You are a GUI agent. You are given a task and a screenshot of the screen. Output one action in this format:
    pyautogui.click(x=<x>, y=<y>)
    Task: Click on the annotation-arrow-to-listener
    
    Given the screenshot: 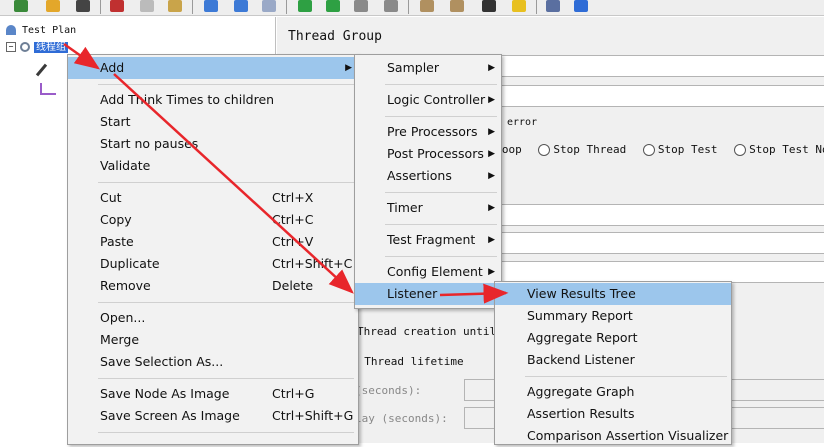 What is the action you would take?
    pyautogui.click(x=233, y=183)
    